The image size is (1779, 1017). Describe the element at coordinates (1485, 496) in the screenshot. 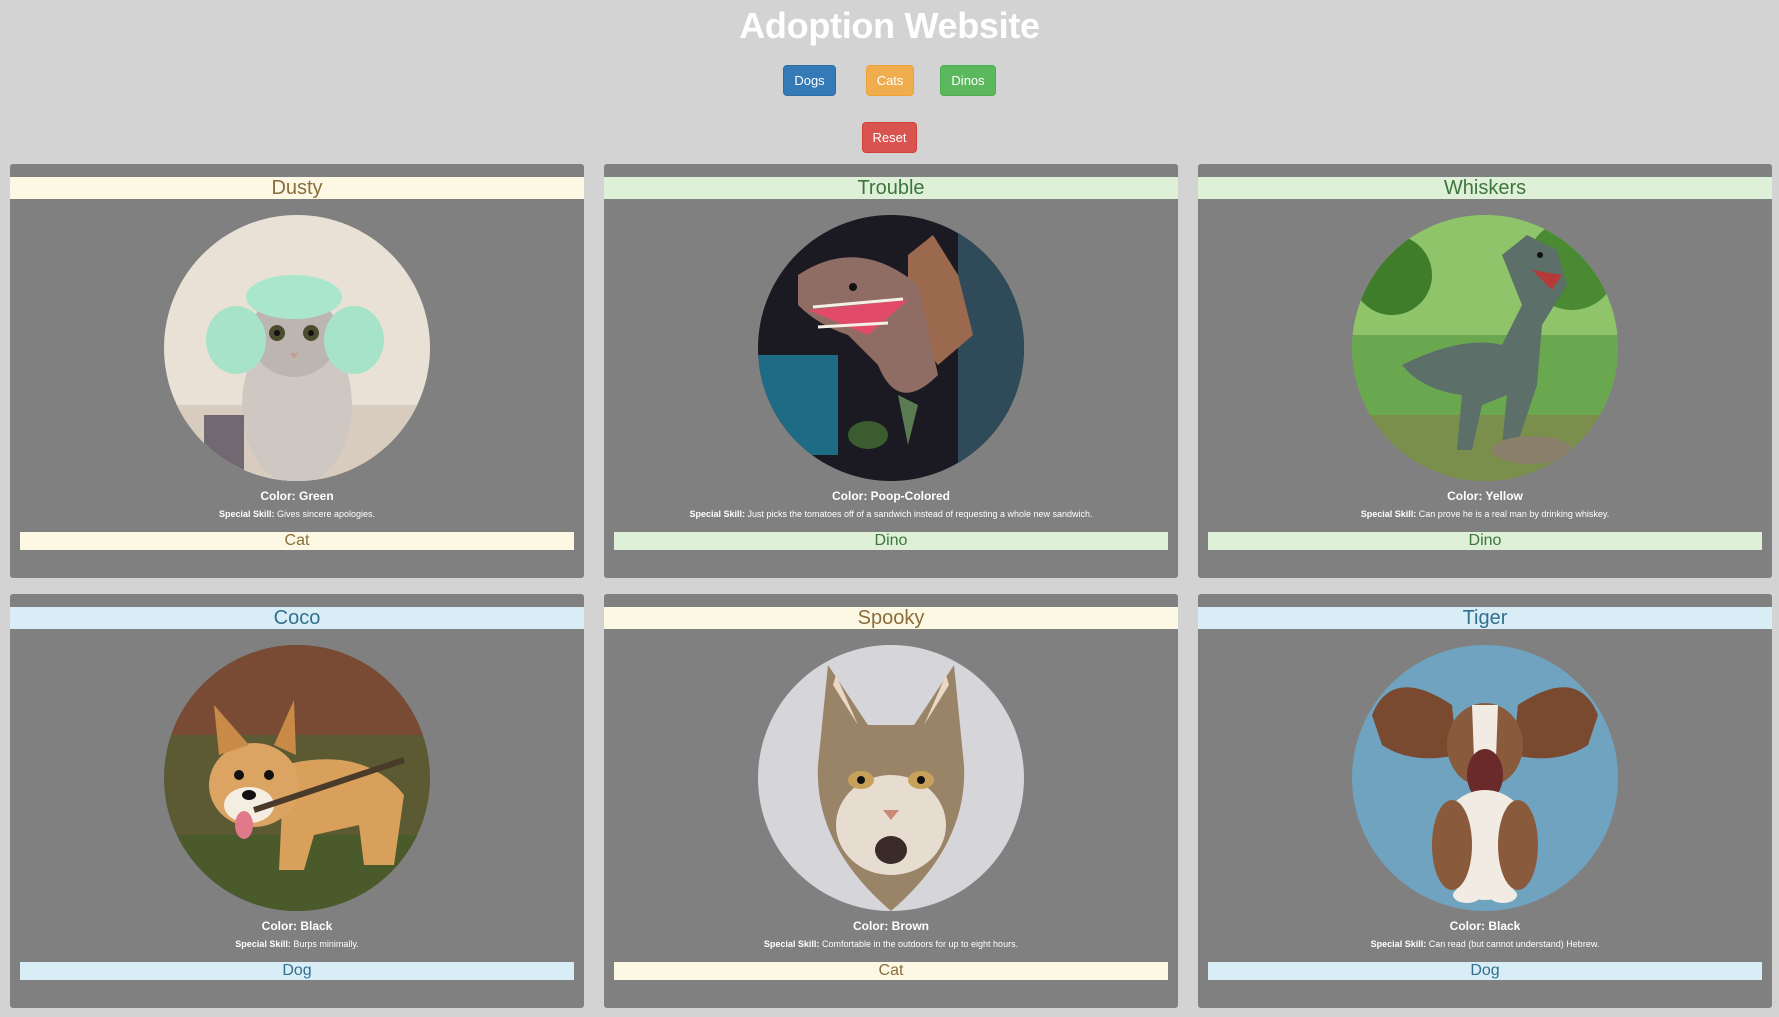

I see `pet-color: Color: Yellow` at that location.